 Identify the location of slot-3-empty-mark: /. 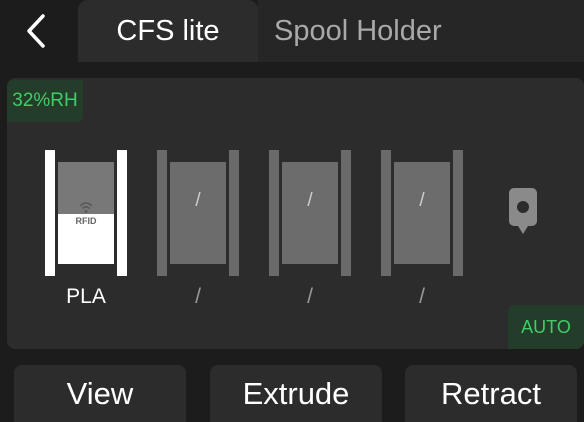
(310, 200).